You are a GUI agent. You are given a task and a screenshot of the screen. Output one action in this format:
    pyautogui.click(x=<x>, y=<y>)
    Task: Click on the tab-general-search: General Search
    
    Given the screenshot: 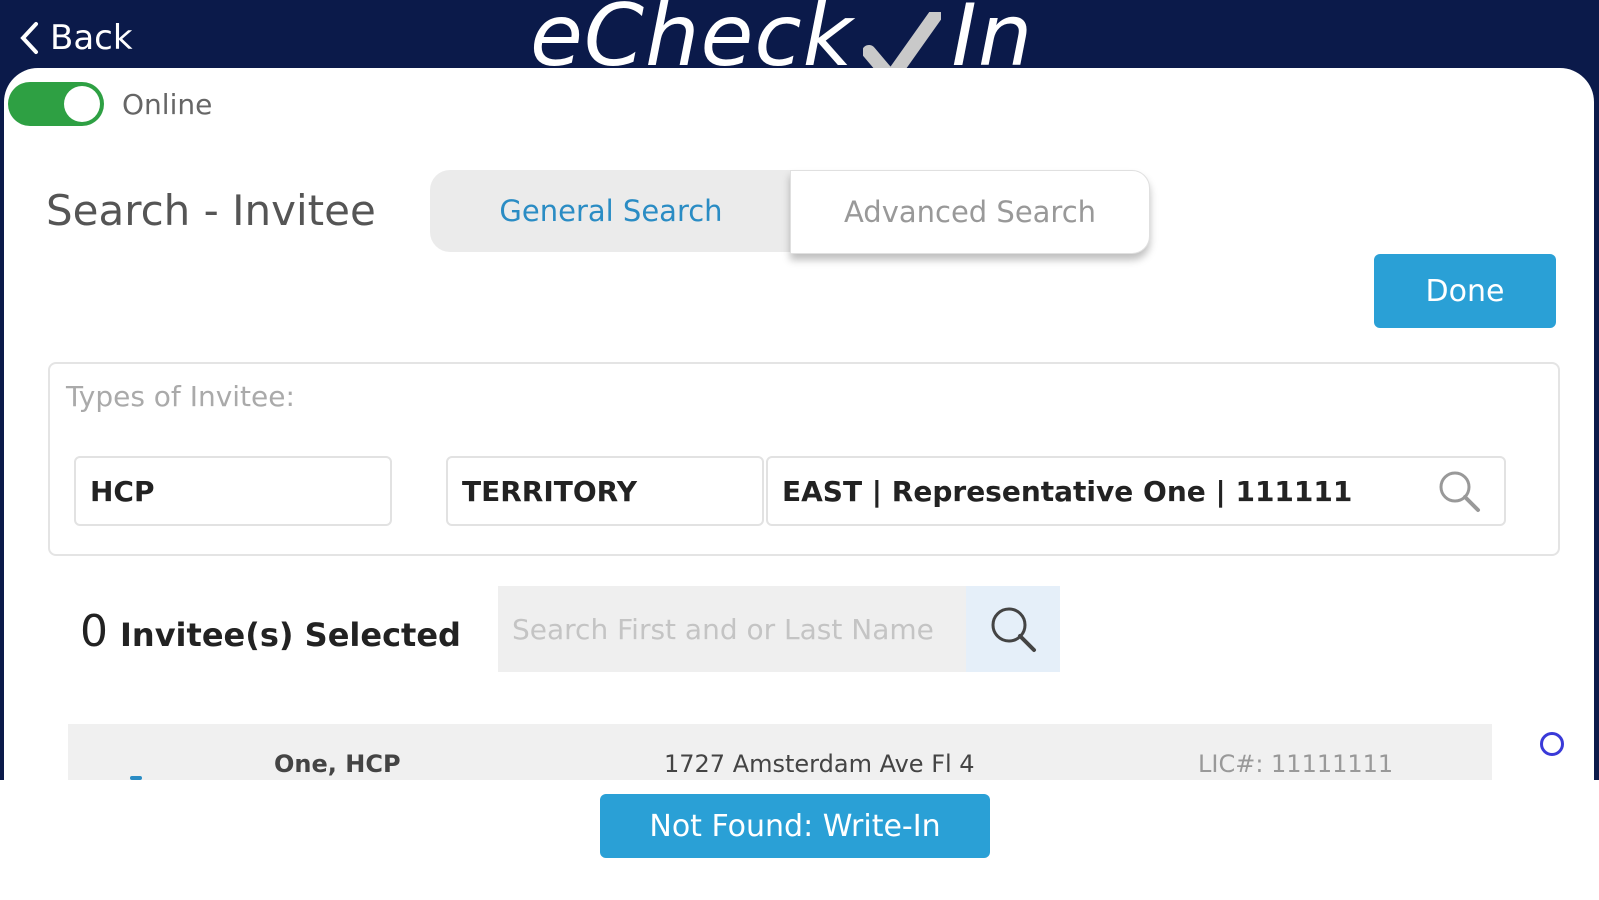 What is the action you would take?
    pyautogui.click(x=611, y=211)
    